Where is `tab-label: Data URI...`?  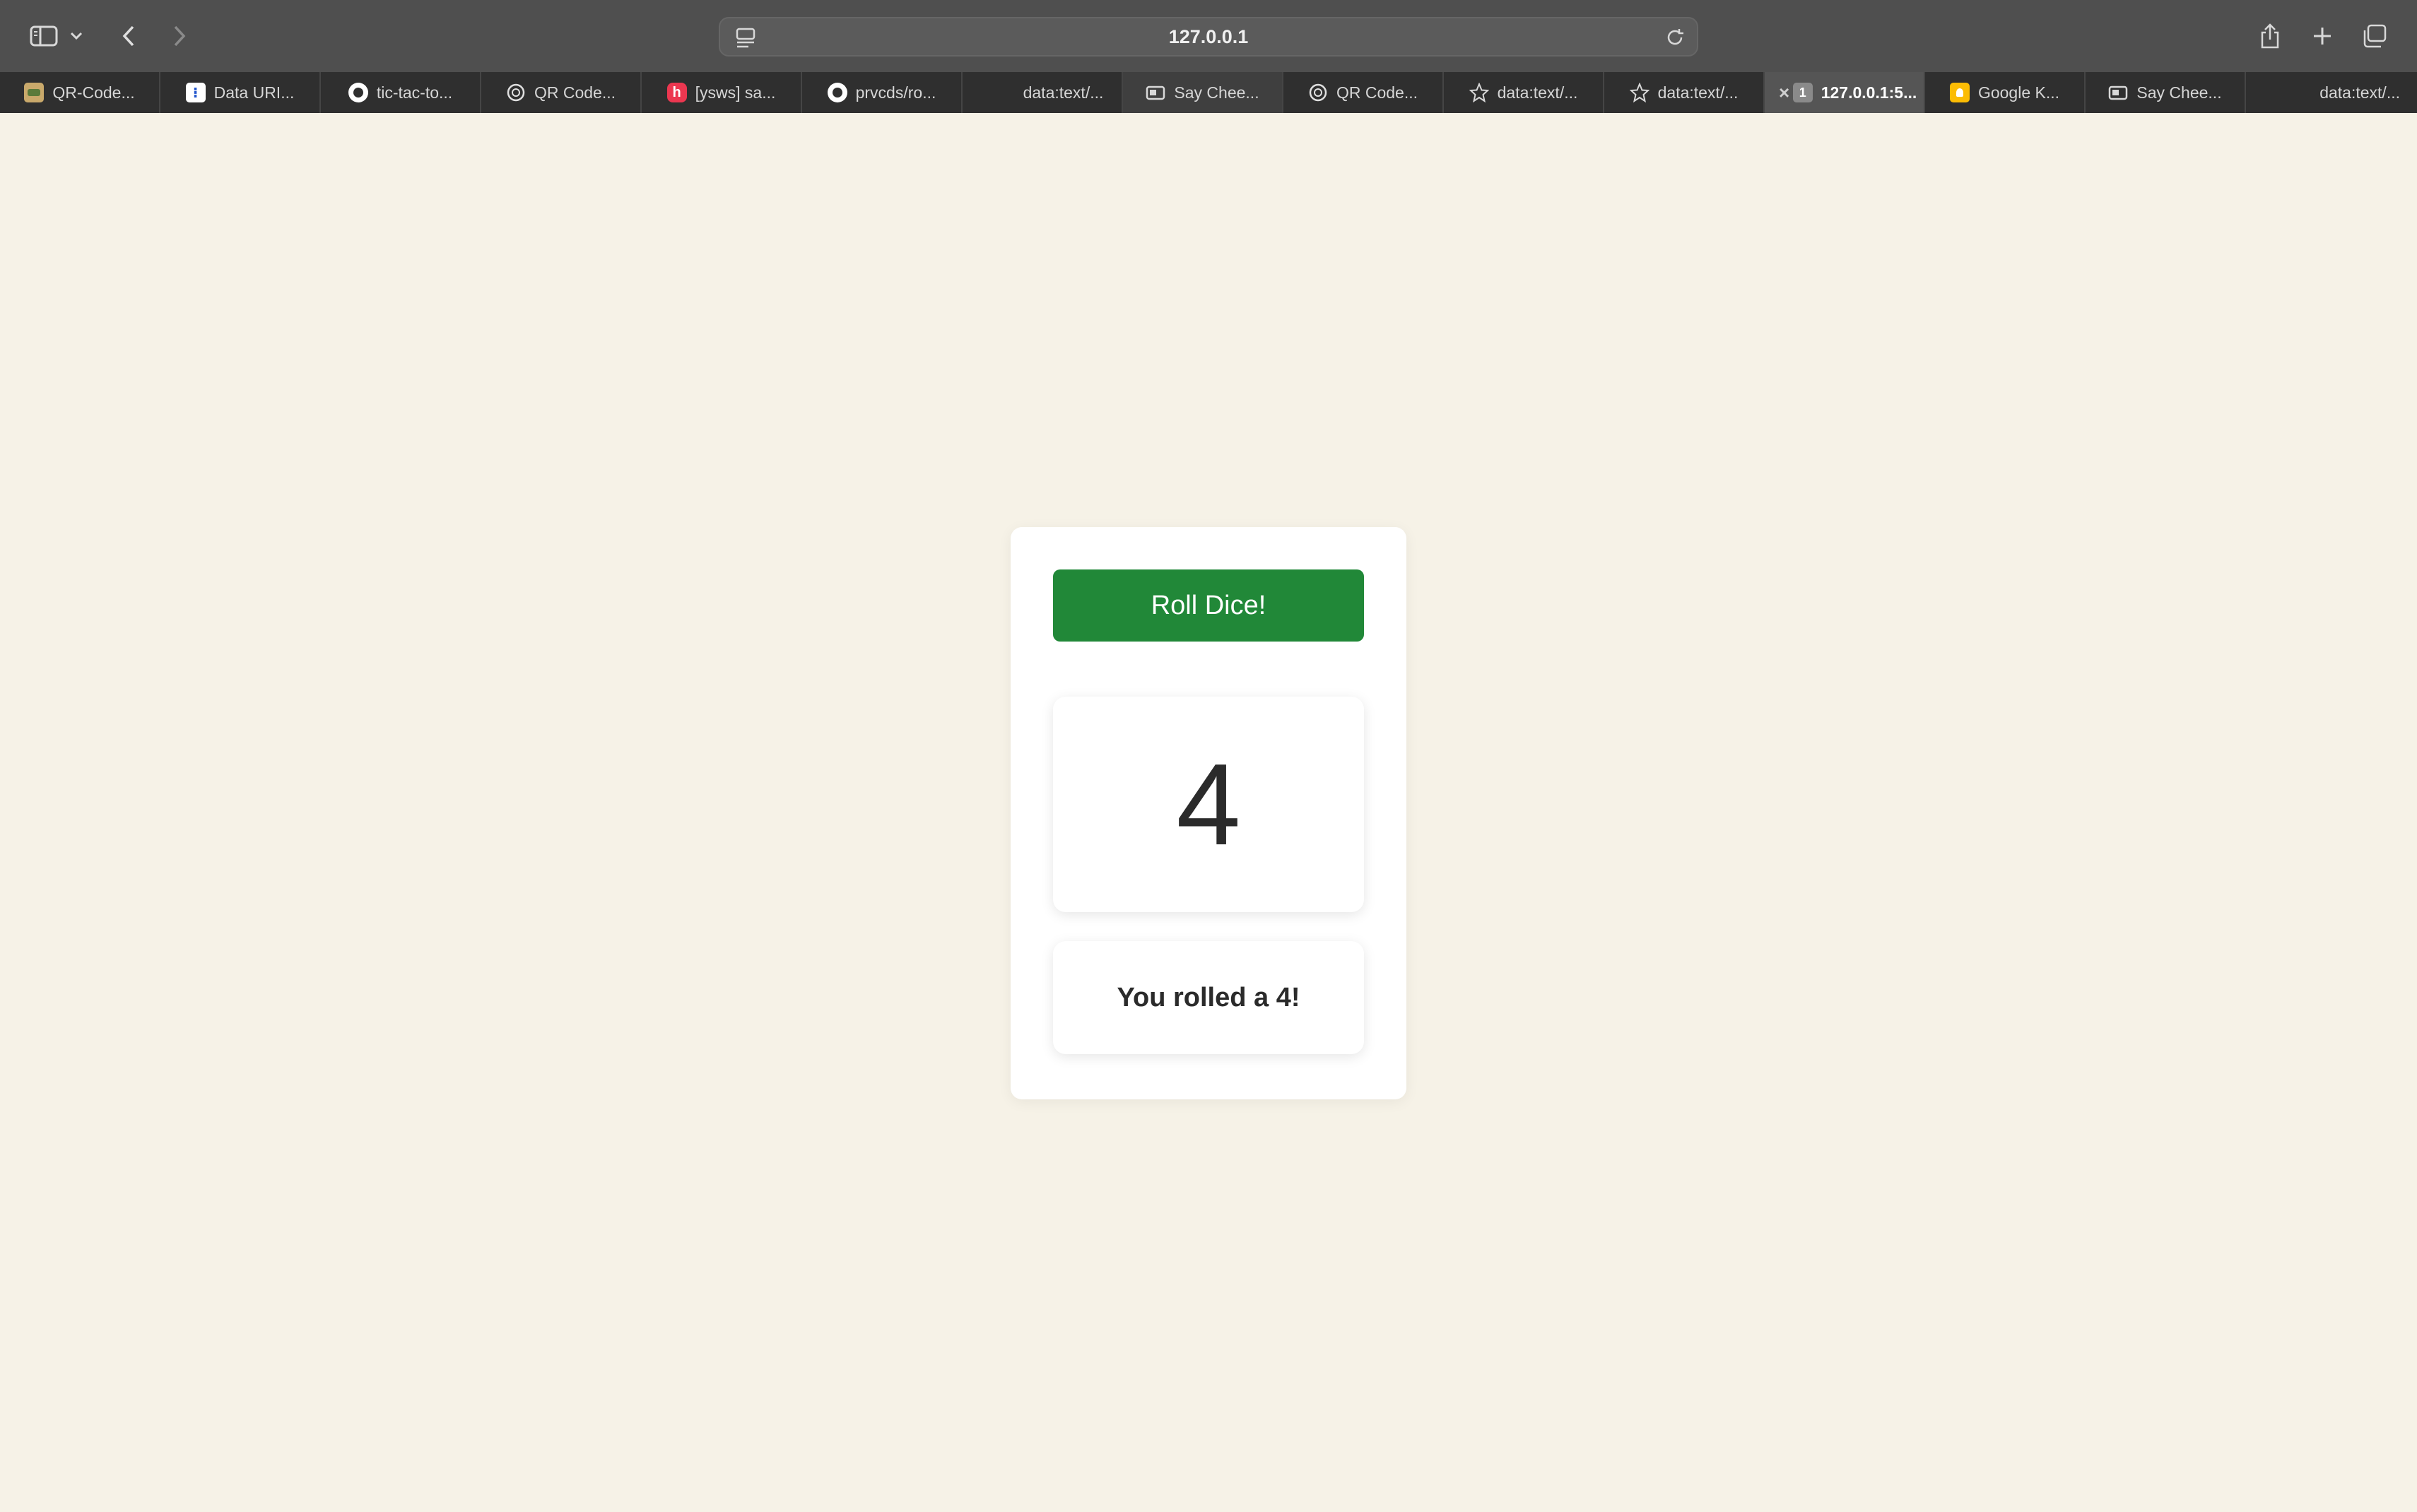 tab-label: Data URI... is located at coordinates (254, 93).